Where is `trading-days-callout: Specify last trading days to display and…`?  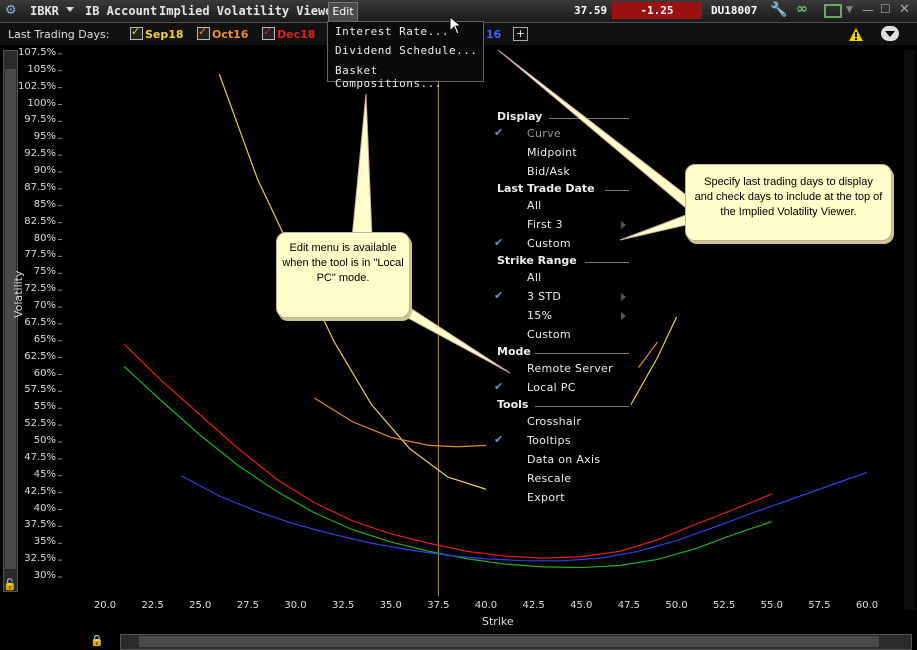 trading-days-callout: Specify last trading days to display and… is located at coordinates (788, 202).